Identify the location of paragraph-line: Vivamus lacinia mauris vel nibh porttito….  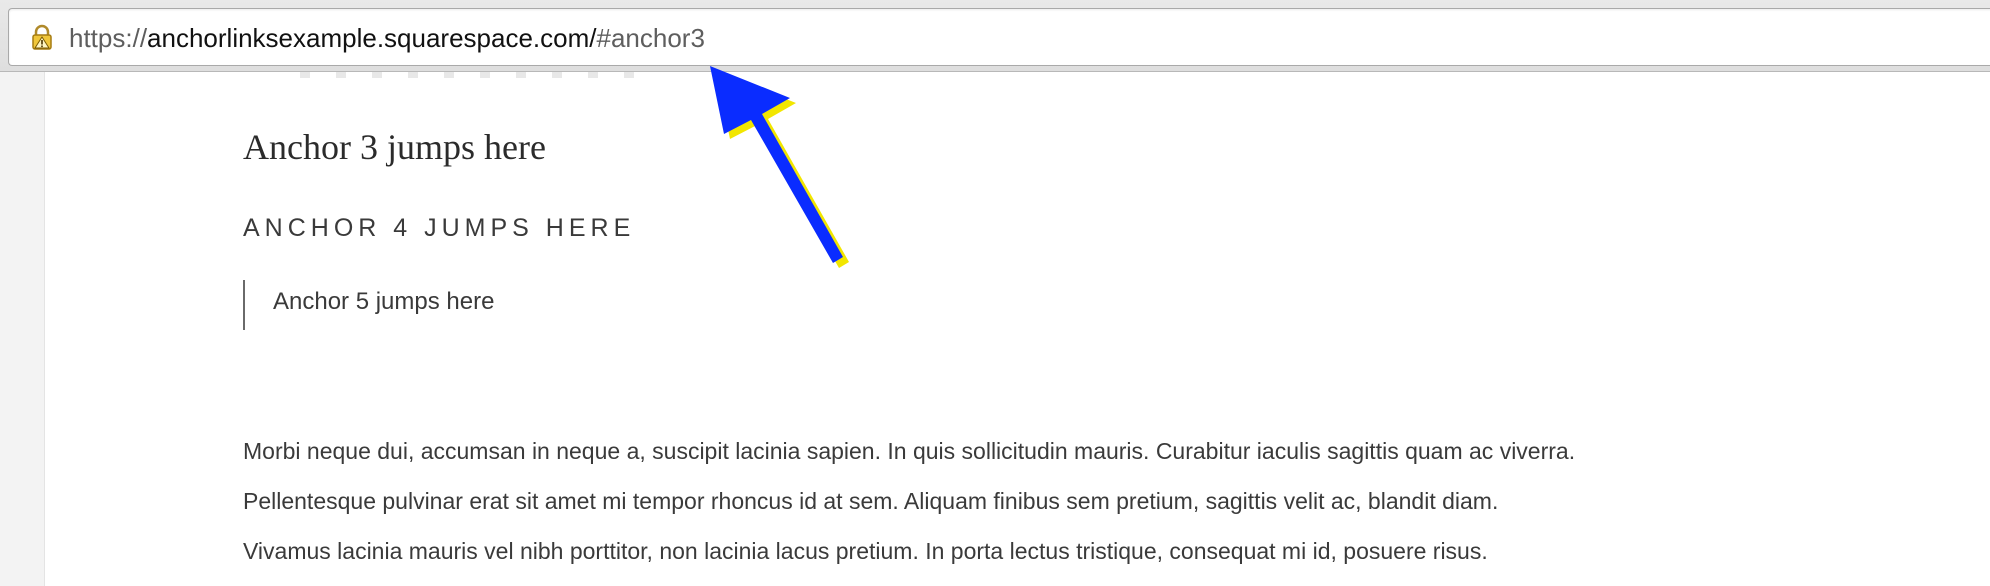
(865, 551).